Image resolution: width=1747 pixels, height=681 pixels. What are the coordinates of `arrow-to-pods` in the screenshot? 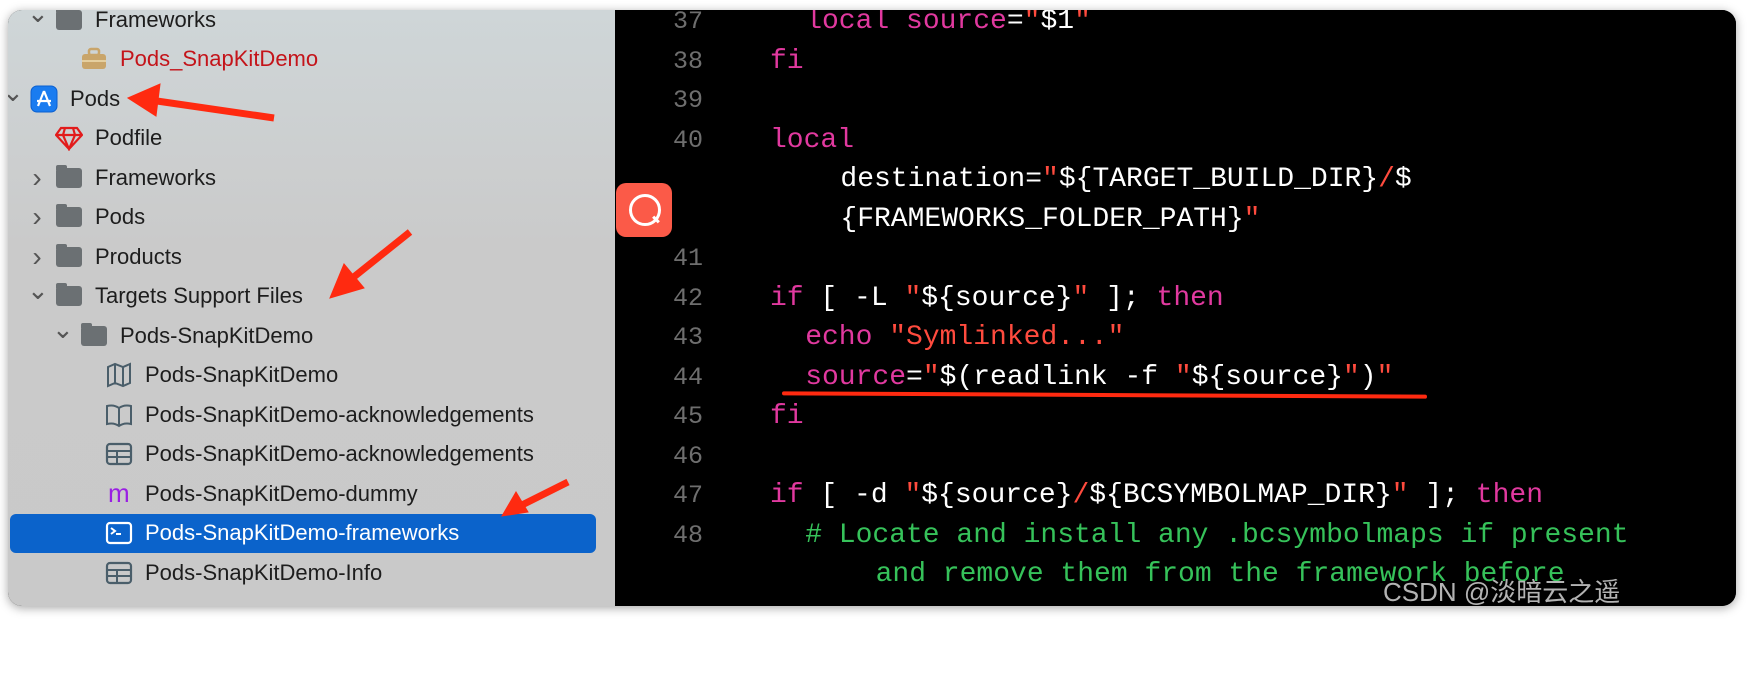 It's located at (200, 102).